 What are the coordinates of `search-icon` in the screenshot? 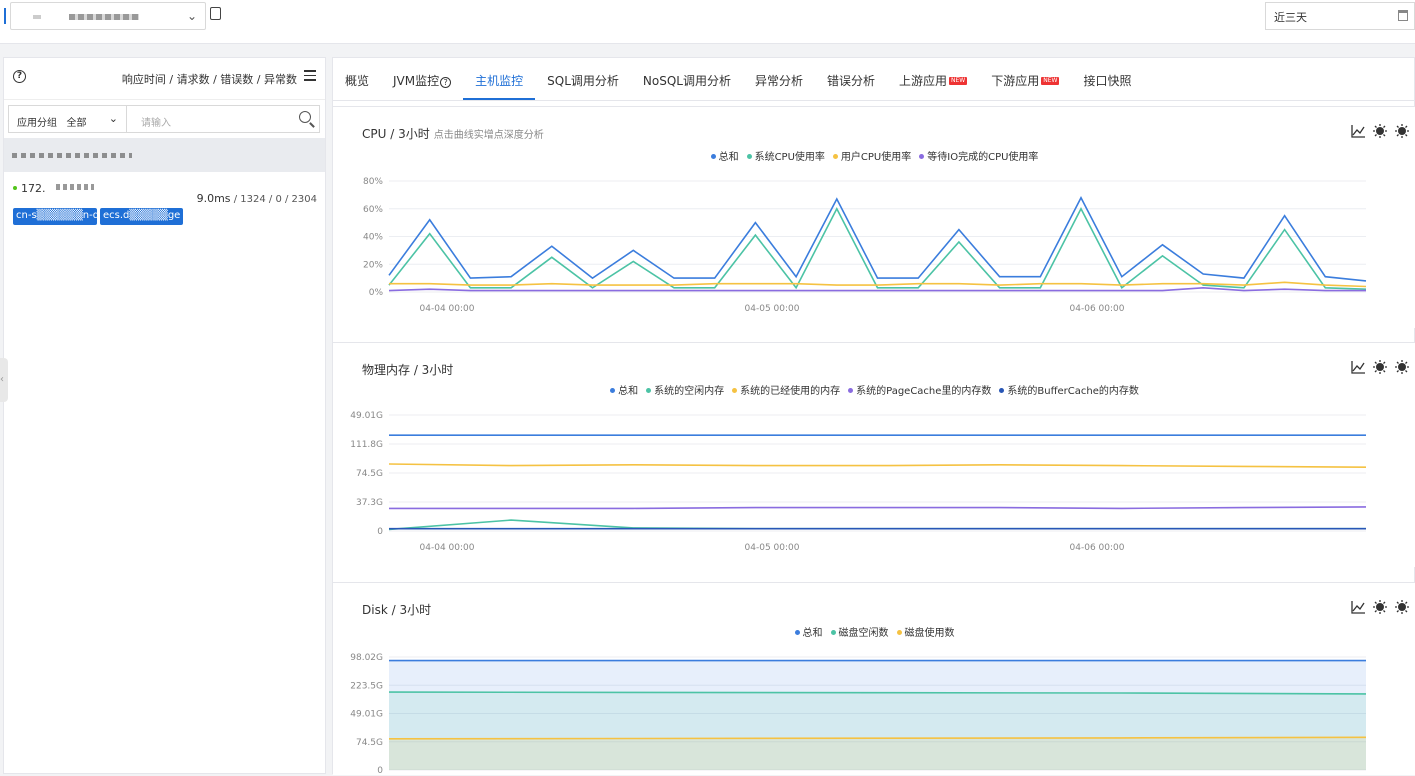 It's located at (305, 117).